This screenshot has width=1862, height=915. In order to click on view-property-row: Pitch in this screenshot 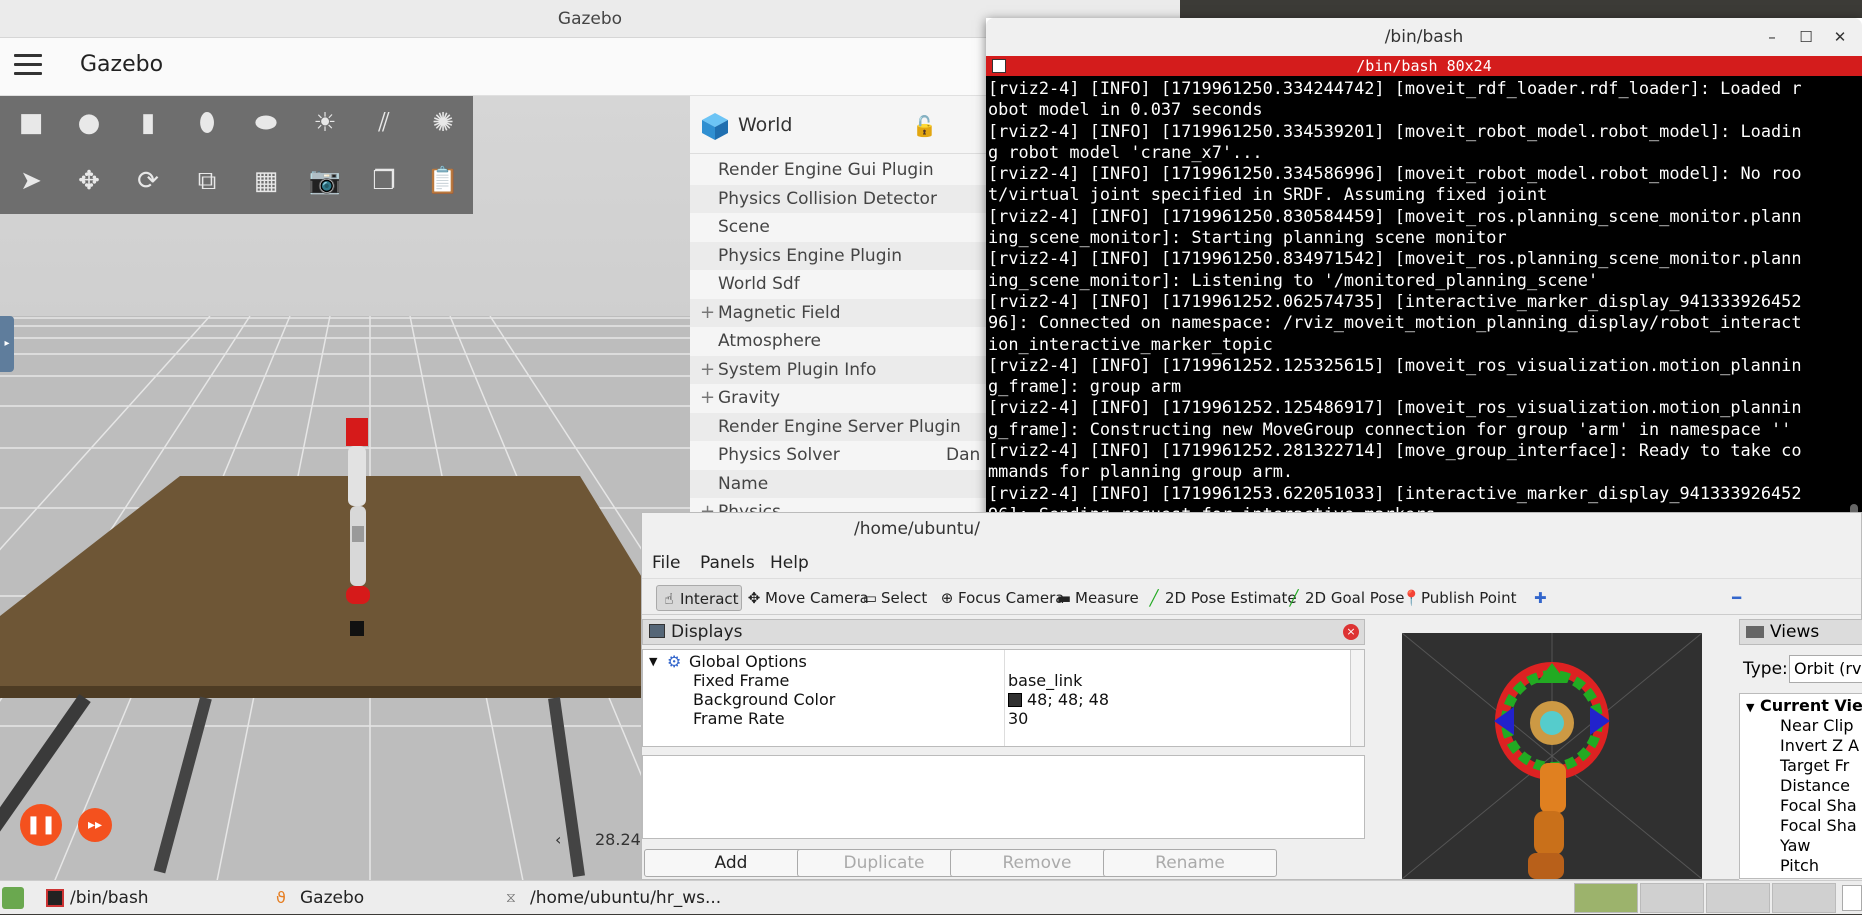, I will do `click(1799, 866)`.